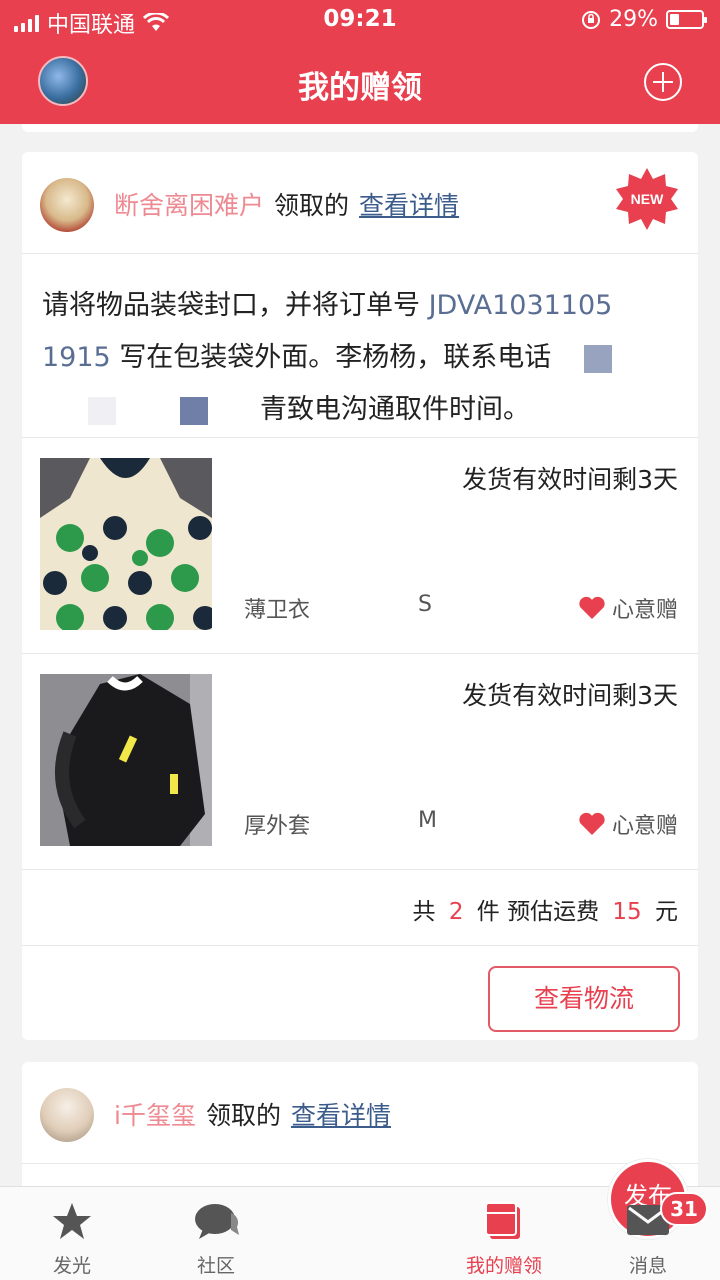 This screenshot has height=1280, width=720. I want to click on tab-shine: 发光, so click(72, 1233).